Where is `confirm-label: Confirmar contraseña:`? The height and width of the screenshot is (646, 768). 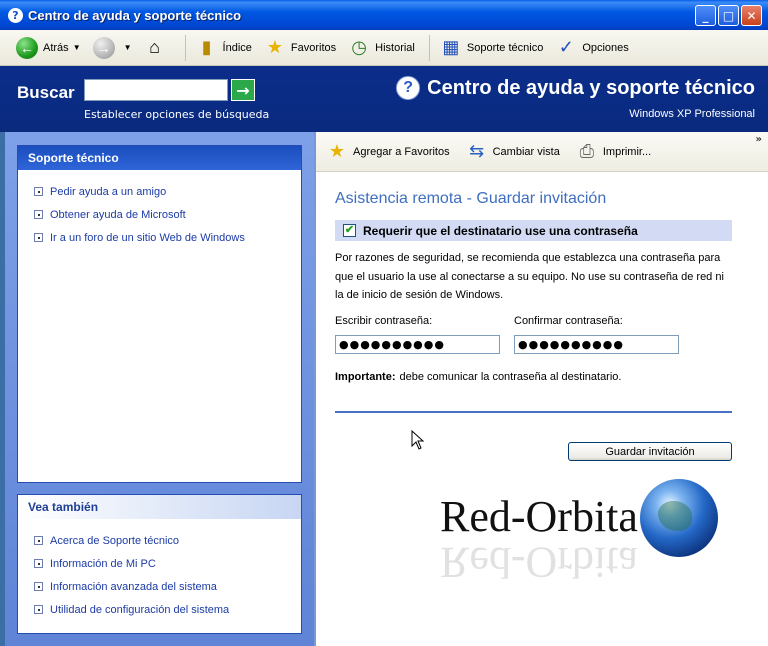
confirm-label: Confirmar contraseña: is located at coordinates (568, 320).